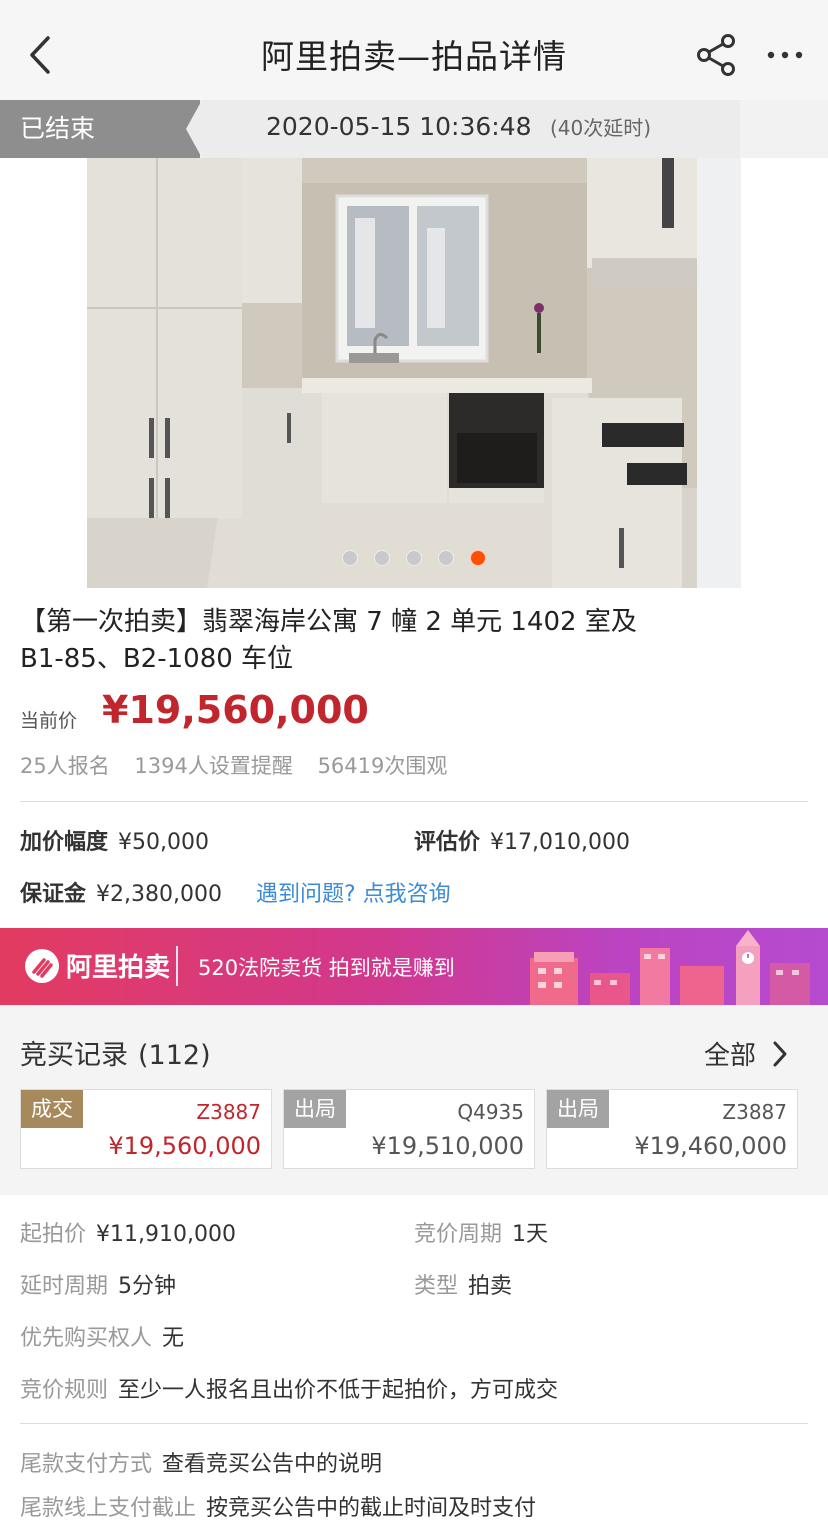  I want to click on priority-buyer-row: 优先购买权人无, so click(102, 1336).